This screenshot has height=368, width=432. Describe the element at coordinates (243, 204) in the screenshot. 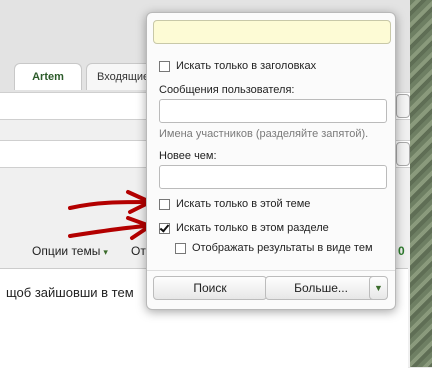

I see `this-thread-label: Искать только в этой теме` at that location.